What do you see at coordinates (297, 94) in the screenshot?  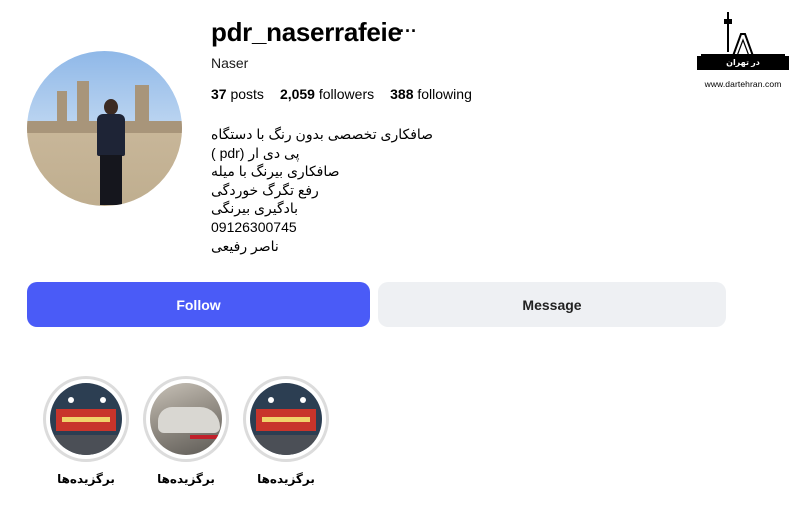 I see `followers-count: 2,059` at bounding box center [297, 94].